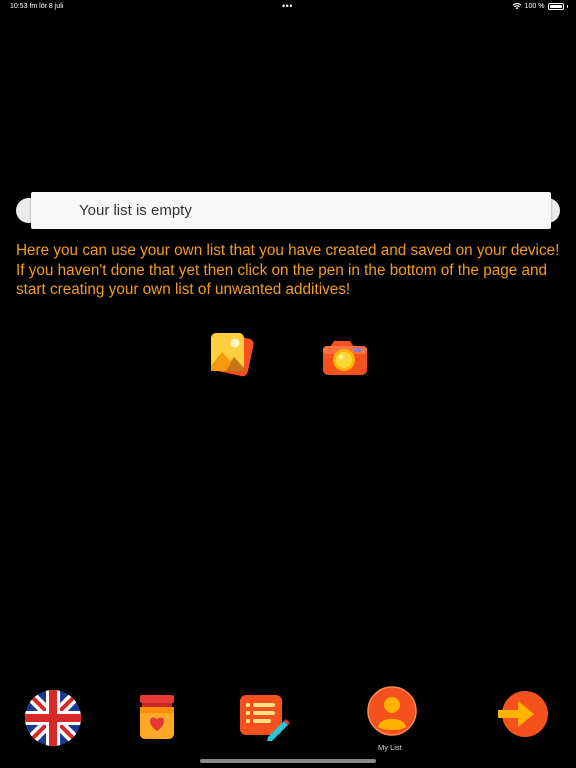  What do you see at coordinates (567, 6) in the screenshot?
I see `battery-tip` at bounding box center [567, 6].